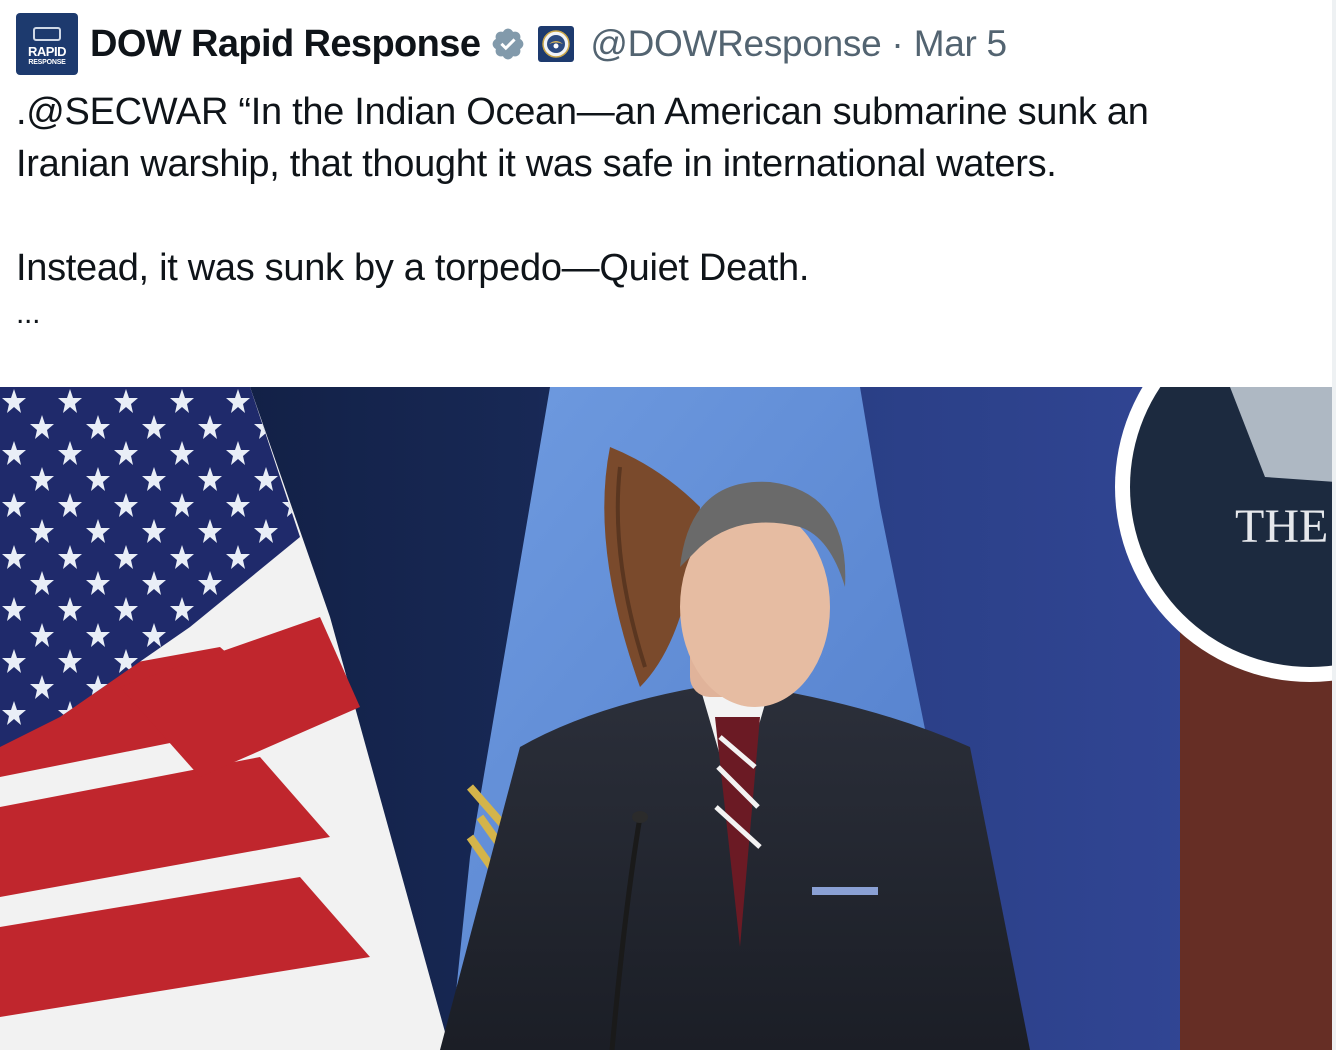 The height and width of the screenshot is (1050, 1336). Describe the element at coordinates (285, 44) in the screenshot. I see `author-name: DOW Rapid Response` at that location.